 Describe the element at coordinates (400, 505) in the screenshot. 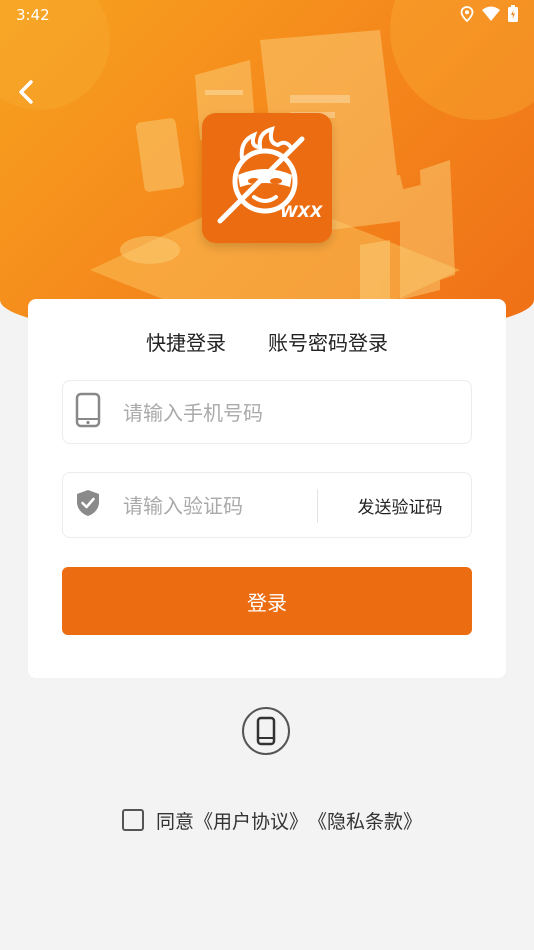

I see `send-code-button: 发送验证码` at that location.